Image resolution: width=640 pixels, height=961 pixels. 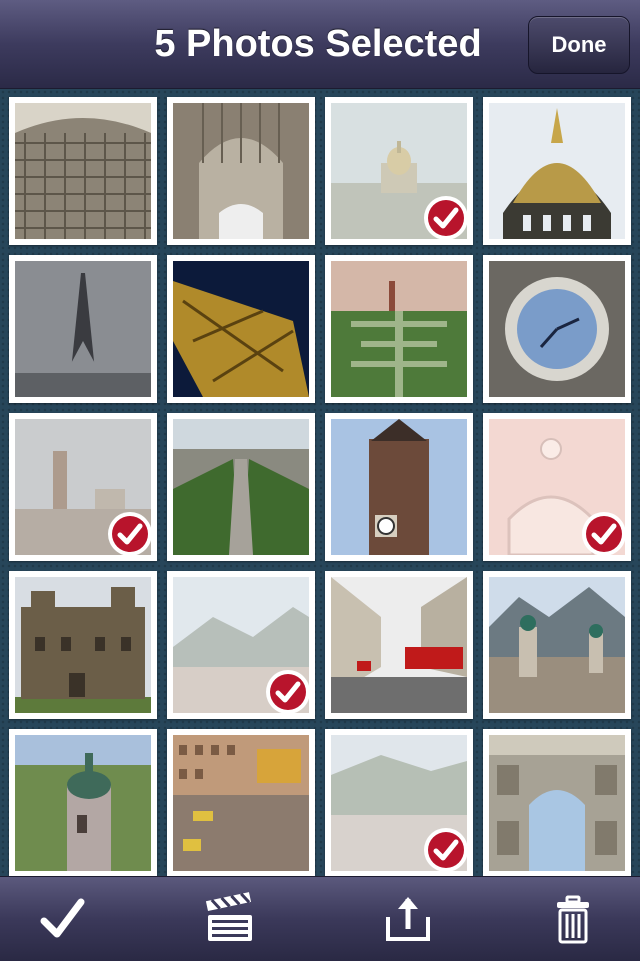 I want to click on photo-thumbnail-regent-street, so click(x=399, y=645).